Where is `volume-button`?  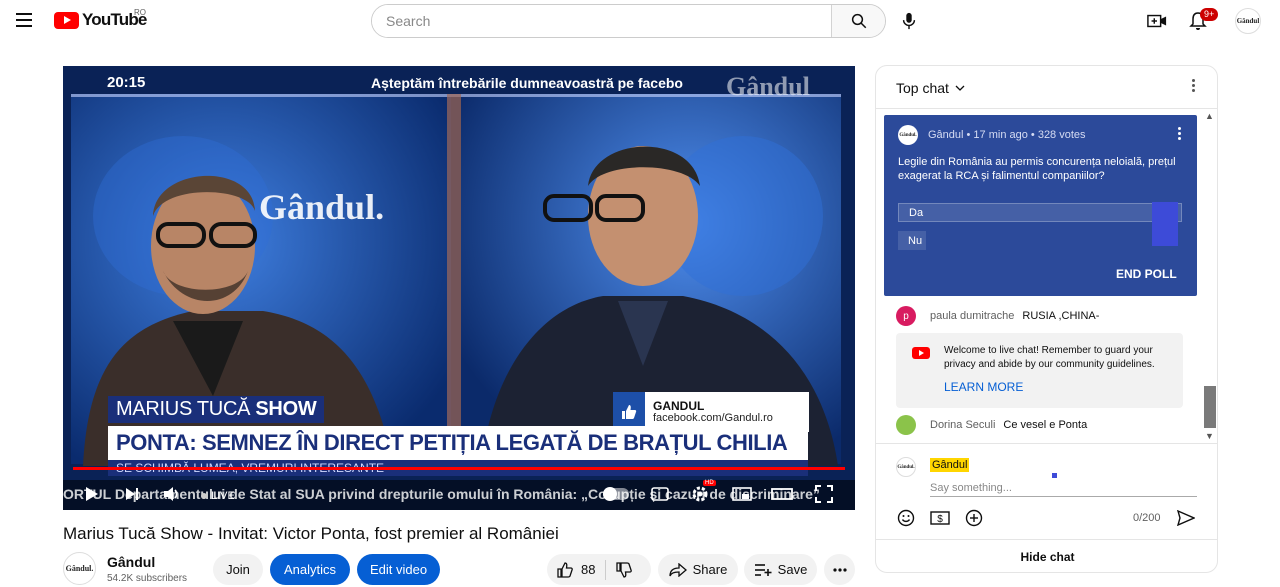
volume-button is located at coordinates (172, 494).